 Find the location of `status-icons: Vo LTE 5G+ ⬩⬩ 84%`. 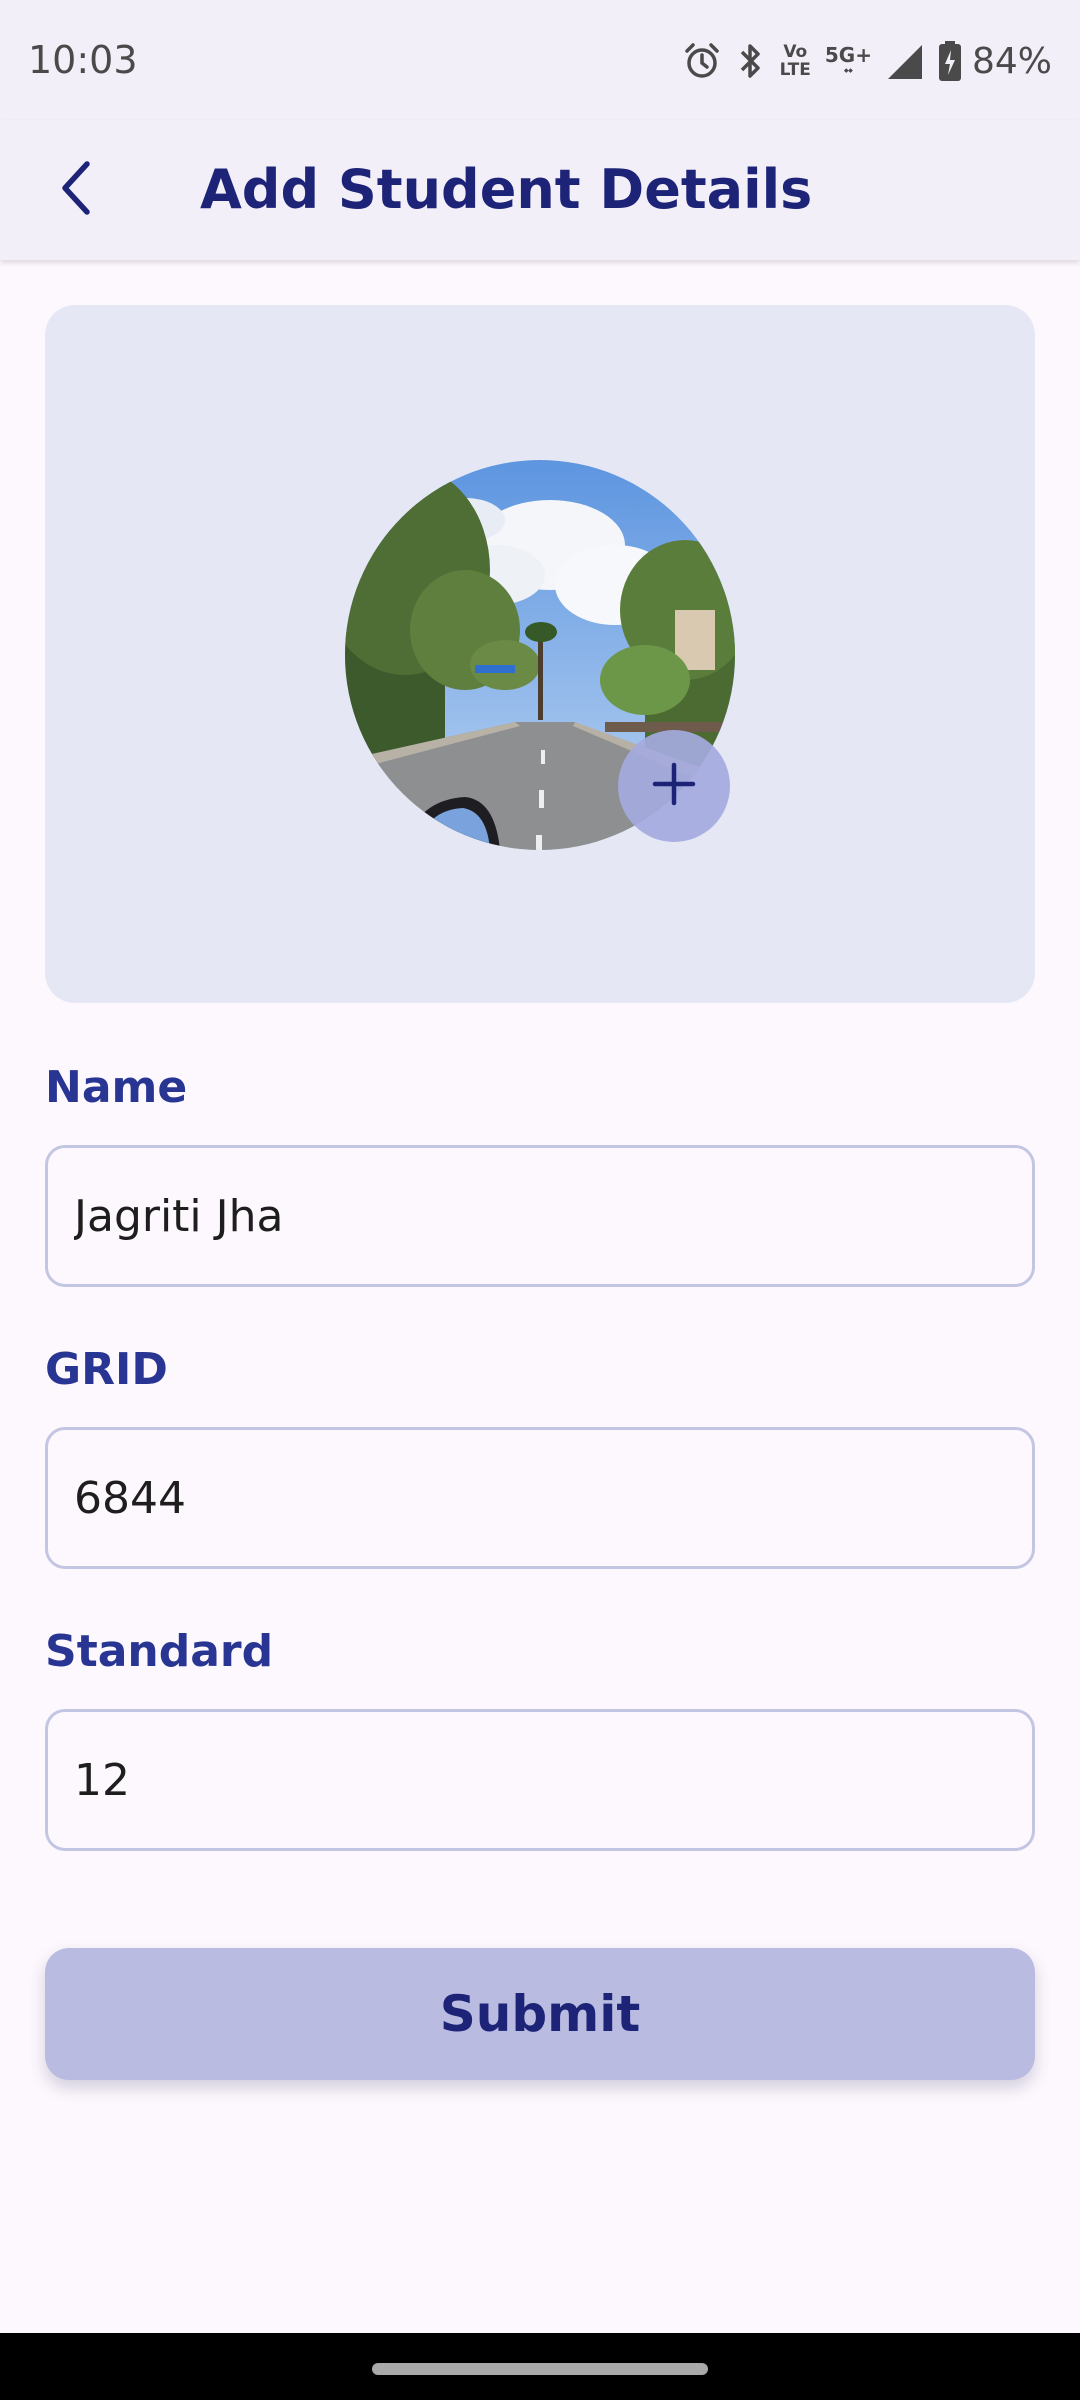

status-icons: Vo LTE 5G+ ⬩⬩ 84% is located at coordinates (867, 61).